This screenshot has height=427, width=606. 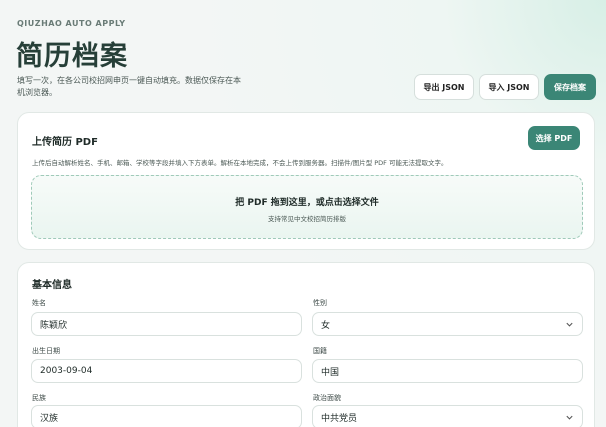 What do you see at coordinates (554, 138) in the screenshot?
I see `select-pdf-button: 选择 PDF` at bounding box center [554, 138].